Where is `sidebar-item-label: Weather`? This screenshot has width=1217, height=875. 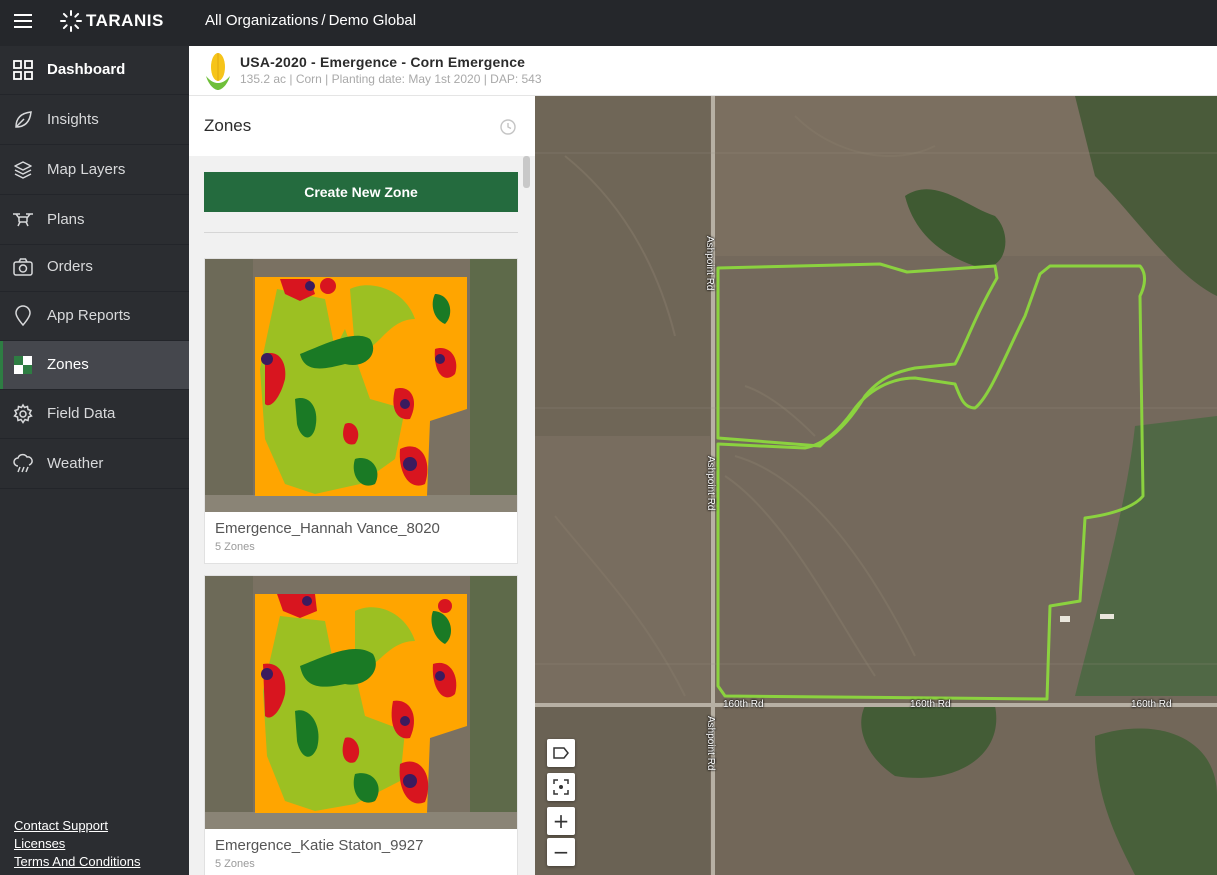 sidebar-item-label: Weather is located at coordinates (75, 463).